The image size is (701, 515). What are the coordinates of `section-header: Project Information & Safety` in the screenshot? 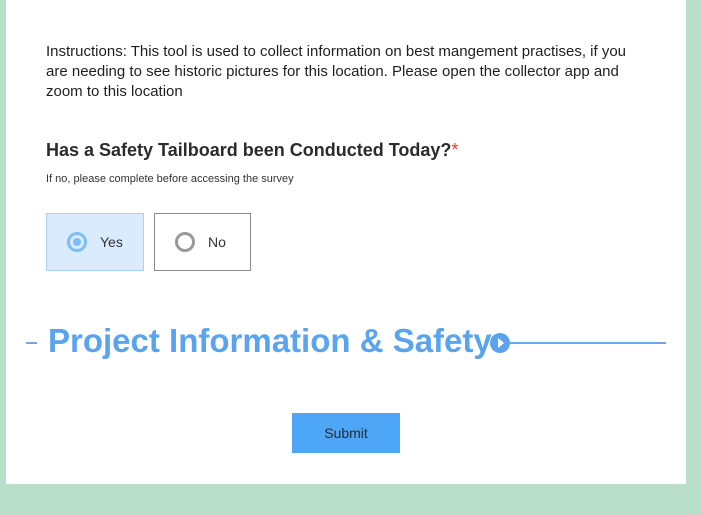 It's located at (346, 343).